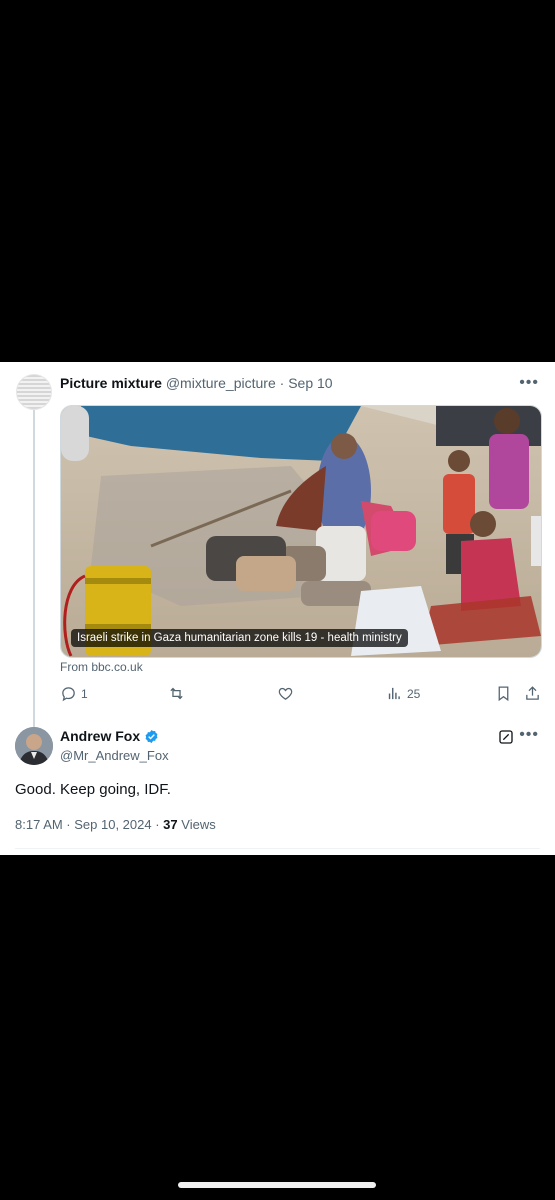  I want to click on views-count: 25, so click(414, 693).